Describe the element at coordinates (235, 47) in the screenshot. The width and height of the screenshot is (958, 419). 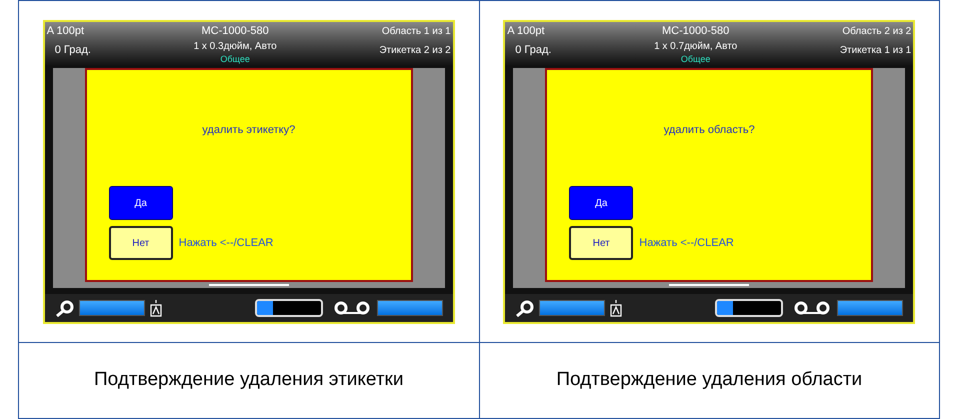
I see `label-size: 1 x 0.3дюйм, Авто` at that location.